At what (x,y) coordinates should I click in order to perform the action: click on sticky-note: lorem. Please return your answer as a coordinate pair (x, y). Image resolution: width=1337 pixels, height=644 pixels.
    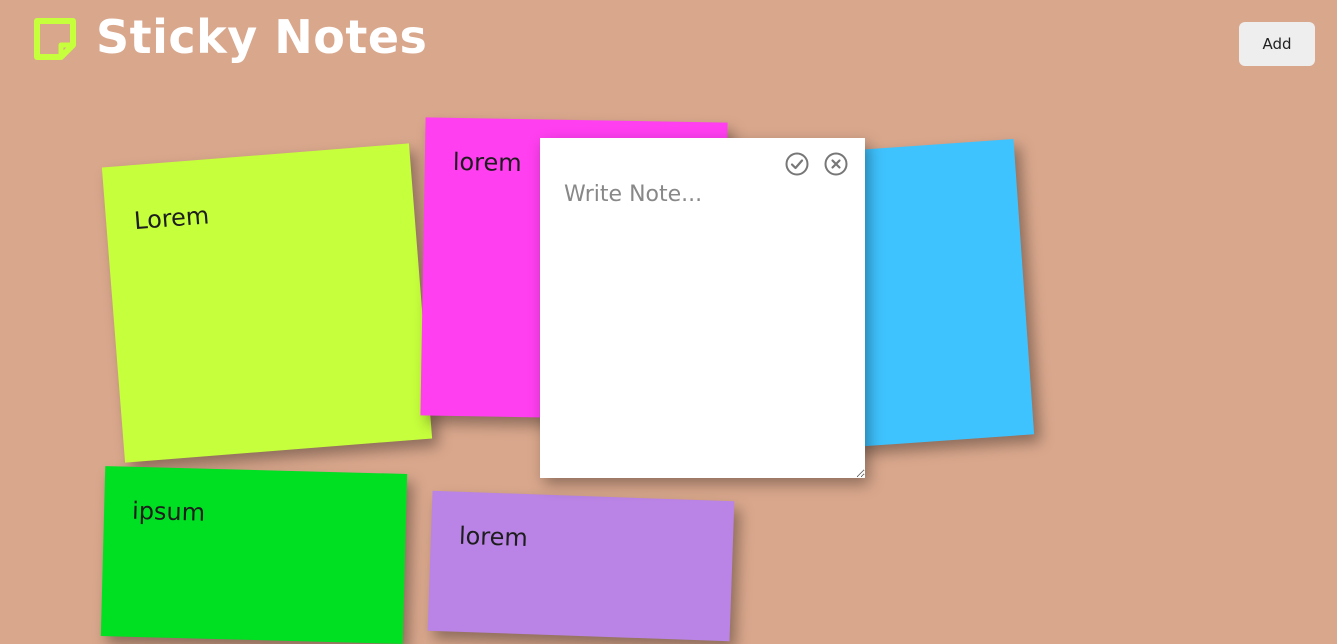
    Looking at the image, I should click on (581, 566).